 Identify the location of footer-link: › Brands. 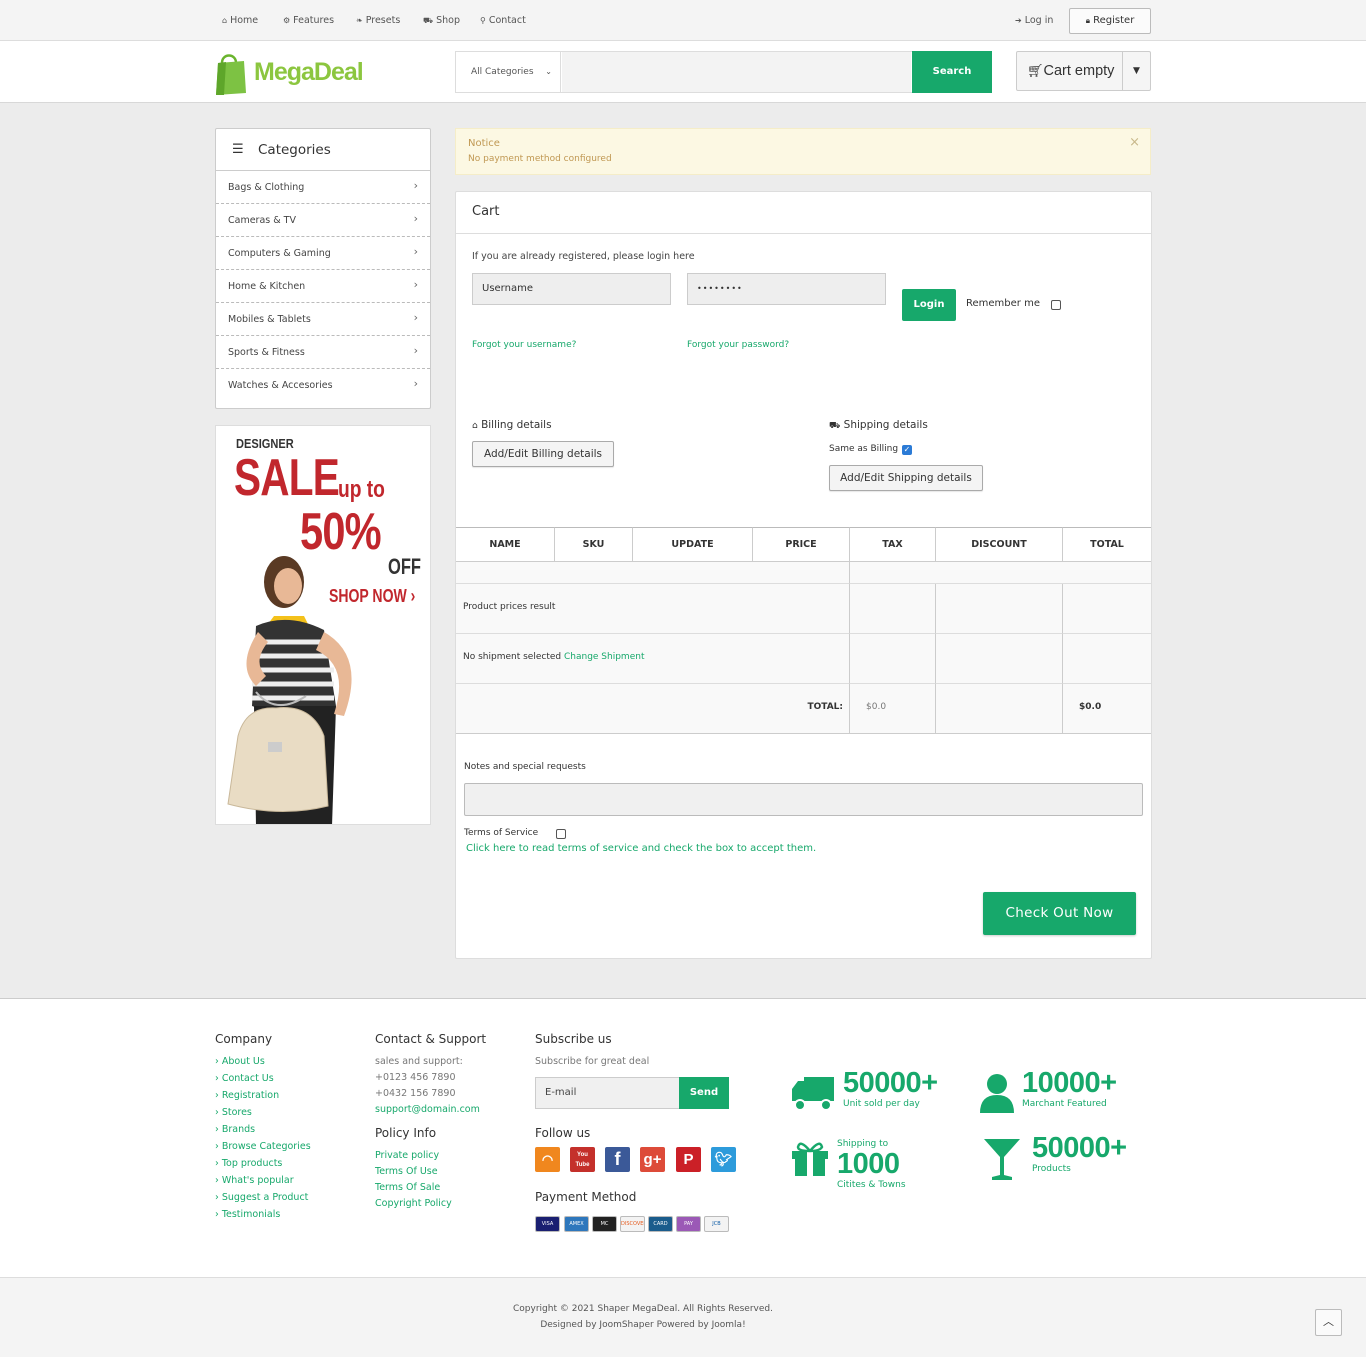
(235, 1129).